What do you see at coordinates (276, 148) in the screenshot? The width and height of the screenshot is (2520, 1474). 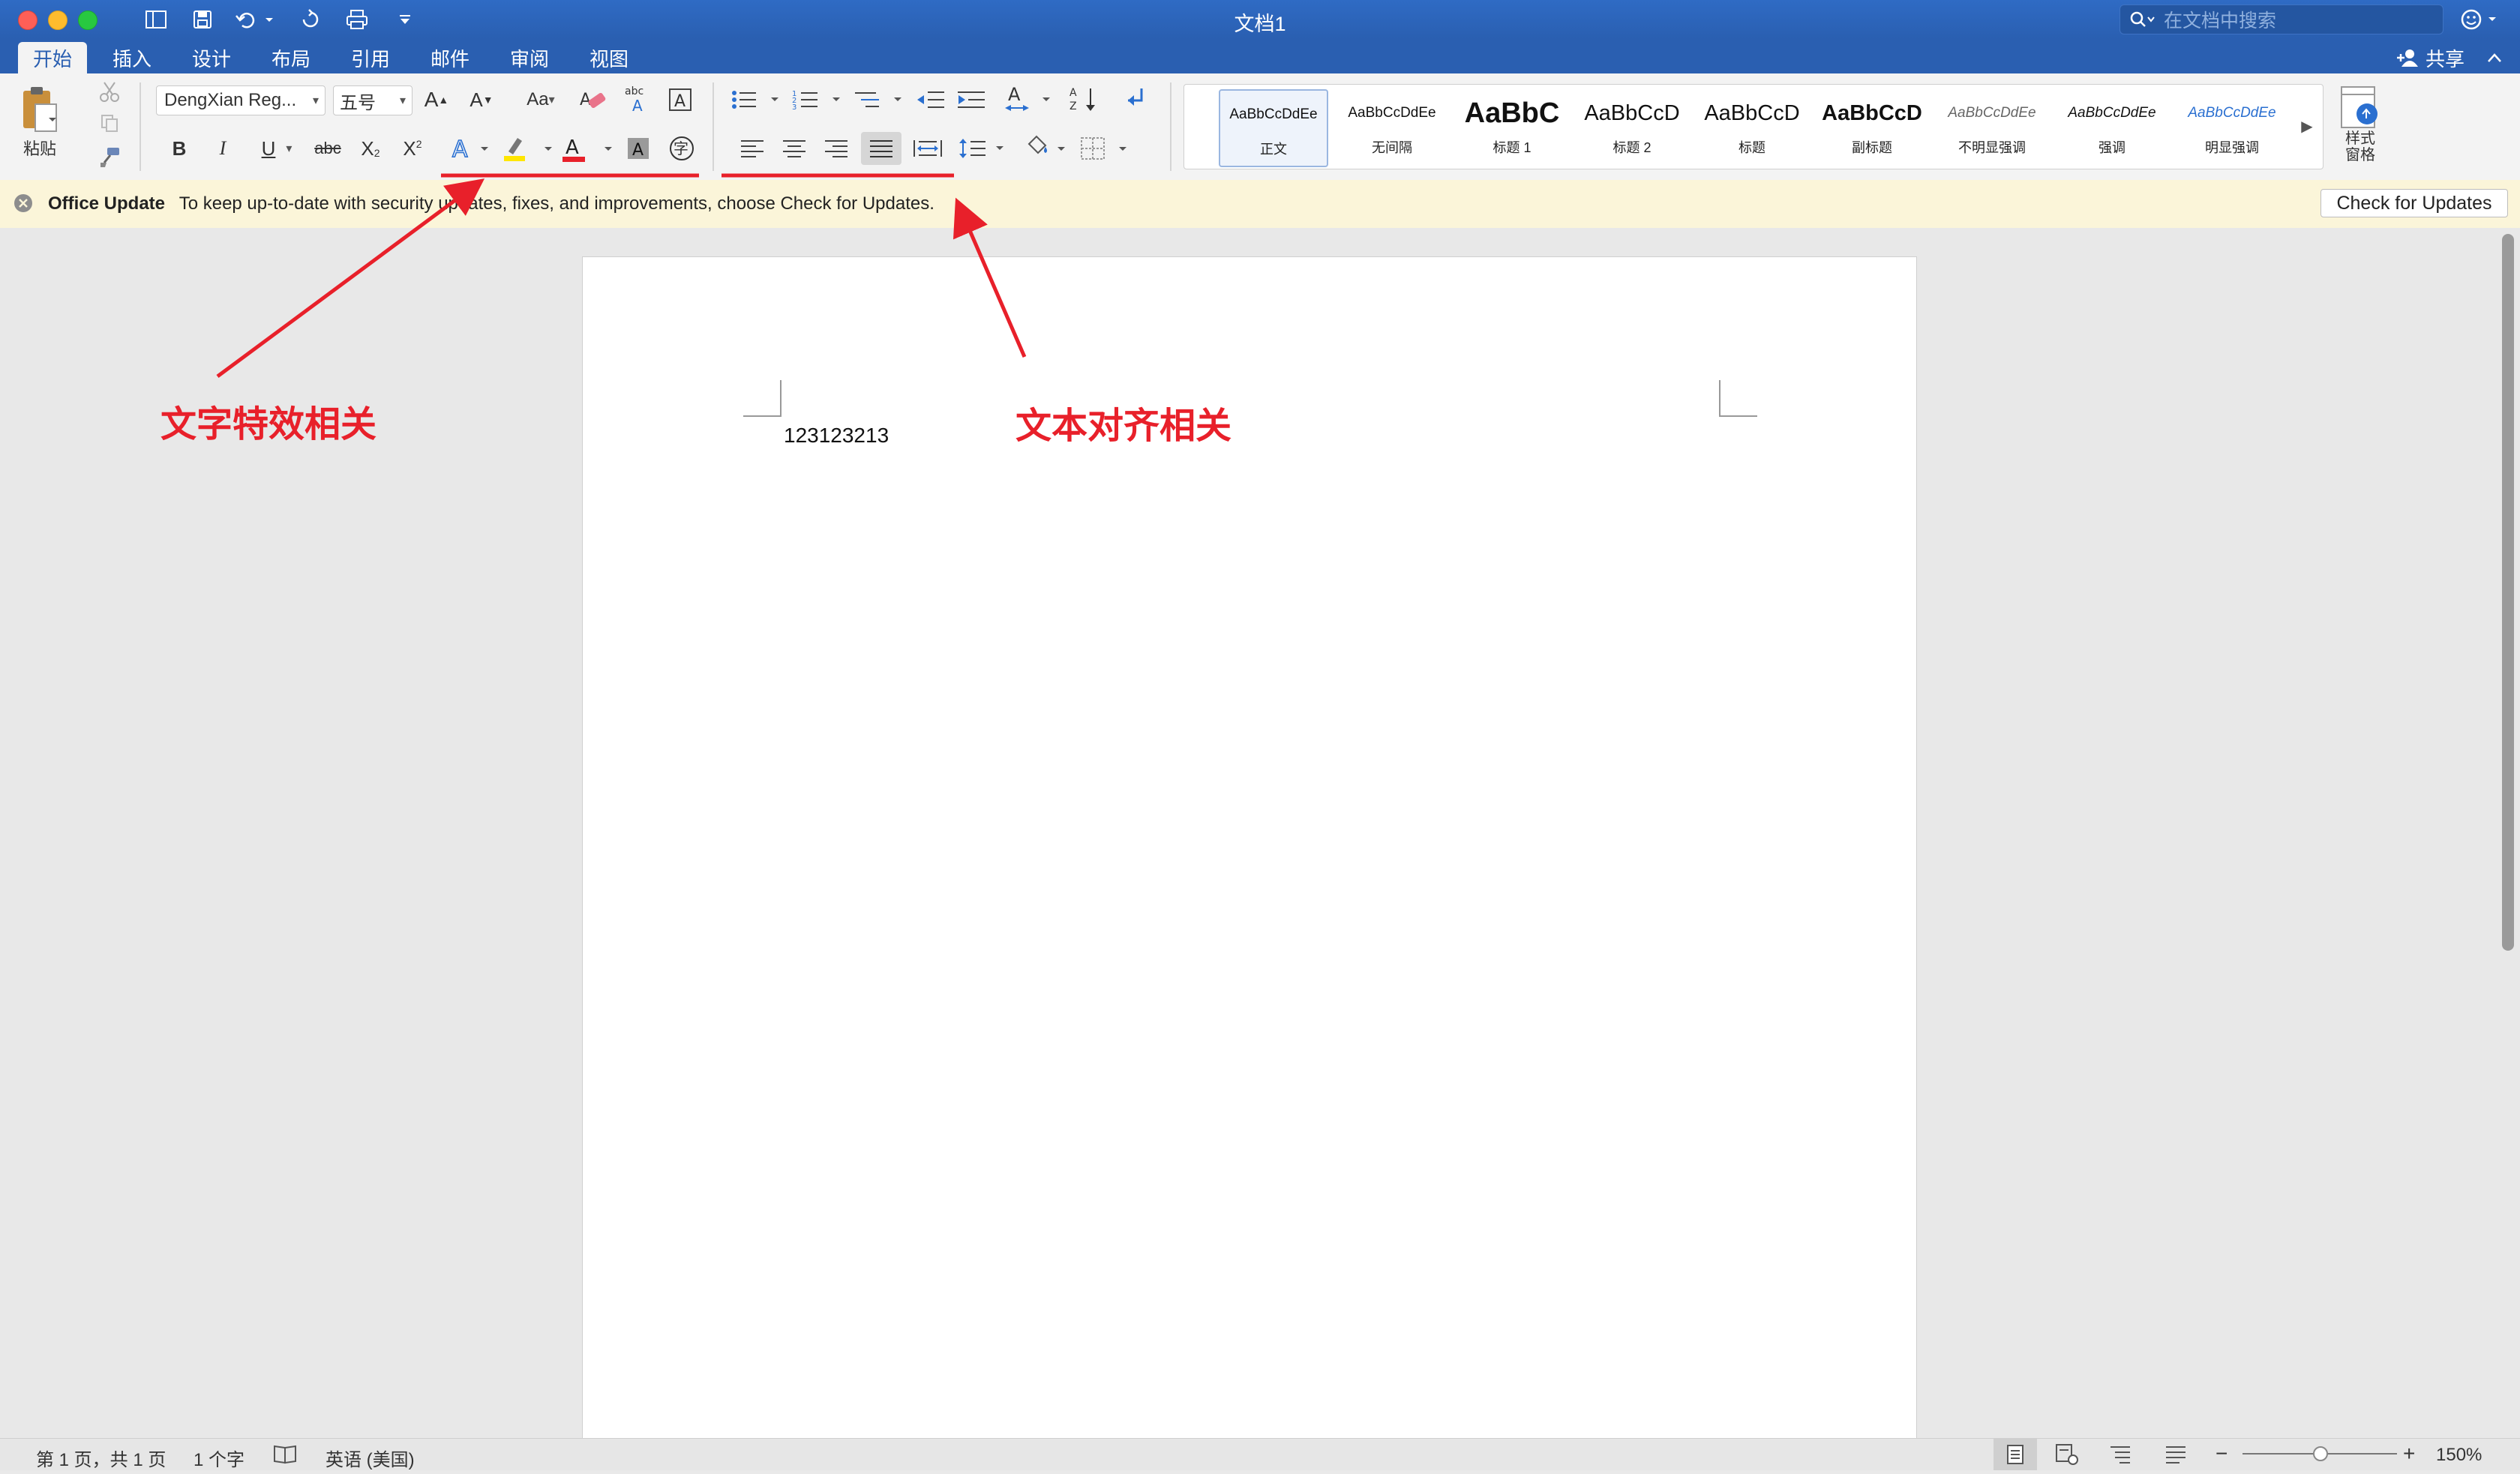 I see `underline-button: U ▾` at bounding box center [276, 148].